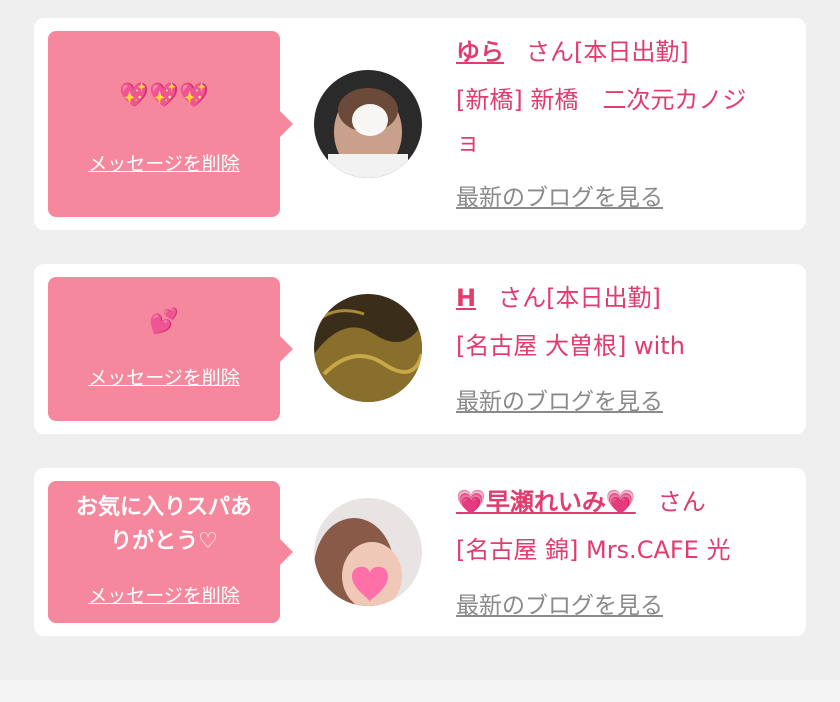  I want to click on message-bubble: 💕 メッセージを削除, so click(170, 349).